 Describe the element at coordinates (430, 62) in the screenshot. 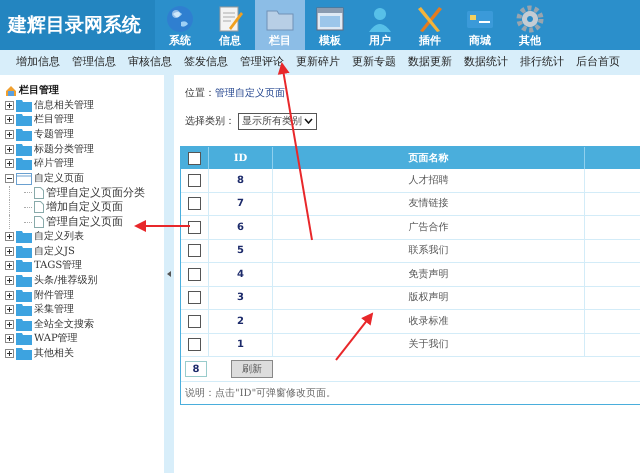

I see `sub-menu-link: 数据更新` at that location.